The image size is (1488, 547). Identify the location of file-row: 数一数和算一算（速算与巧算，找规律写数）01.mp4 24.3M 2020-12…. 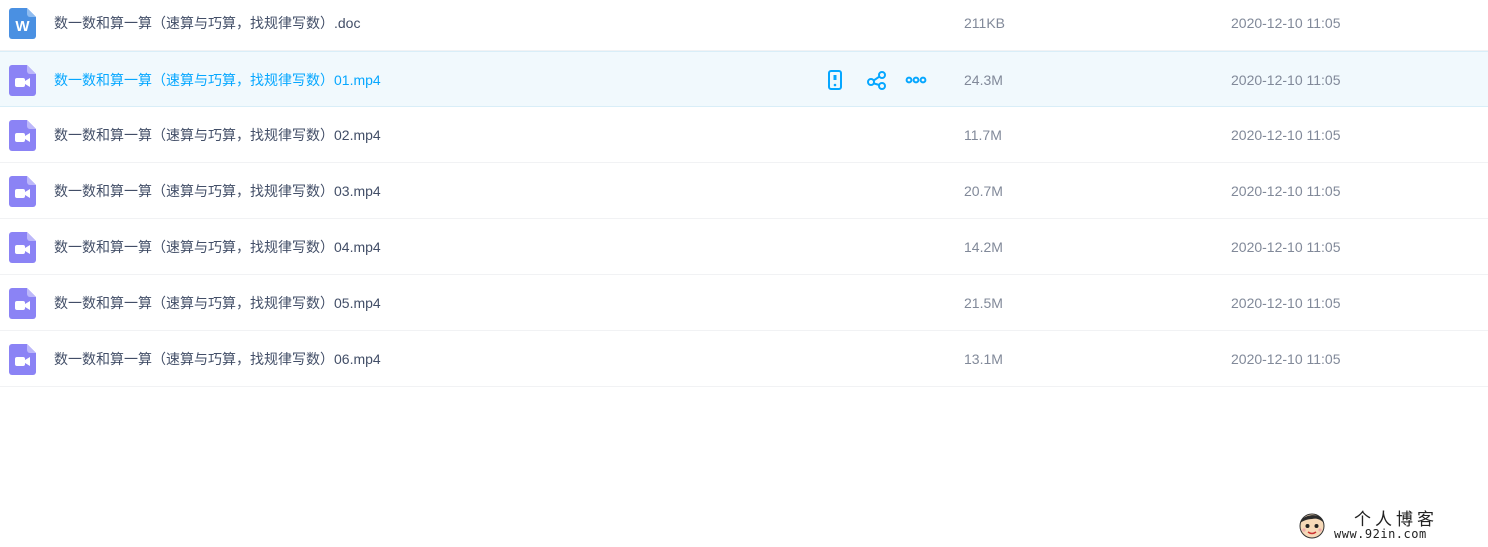
(744, 79).